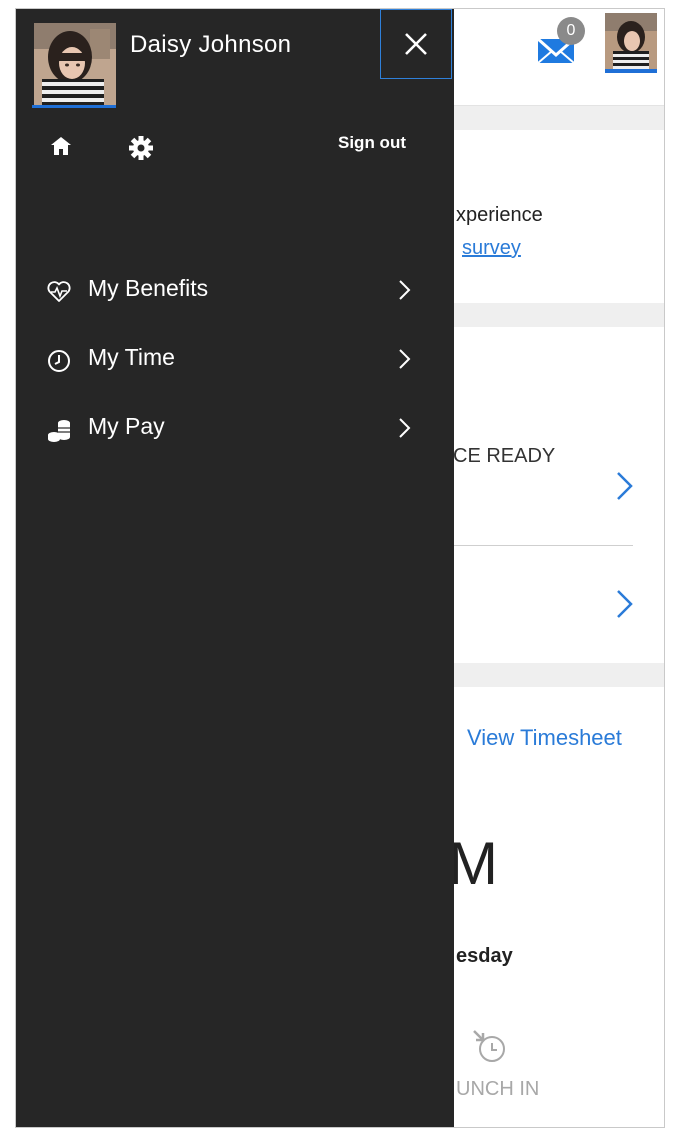  I want to click on user-name: Daisy Johnson, so click(211, 44).